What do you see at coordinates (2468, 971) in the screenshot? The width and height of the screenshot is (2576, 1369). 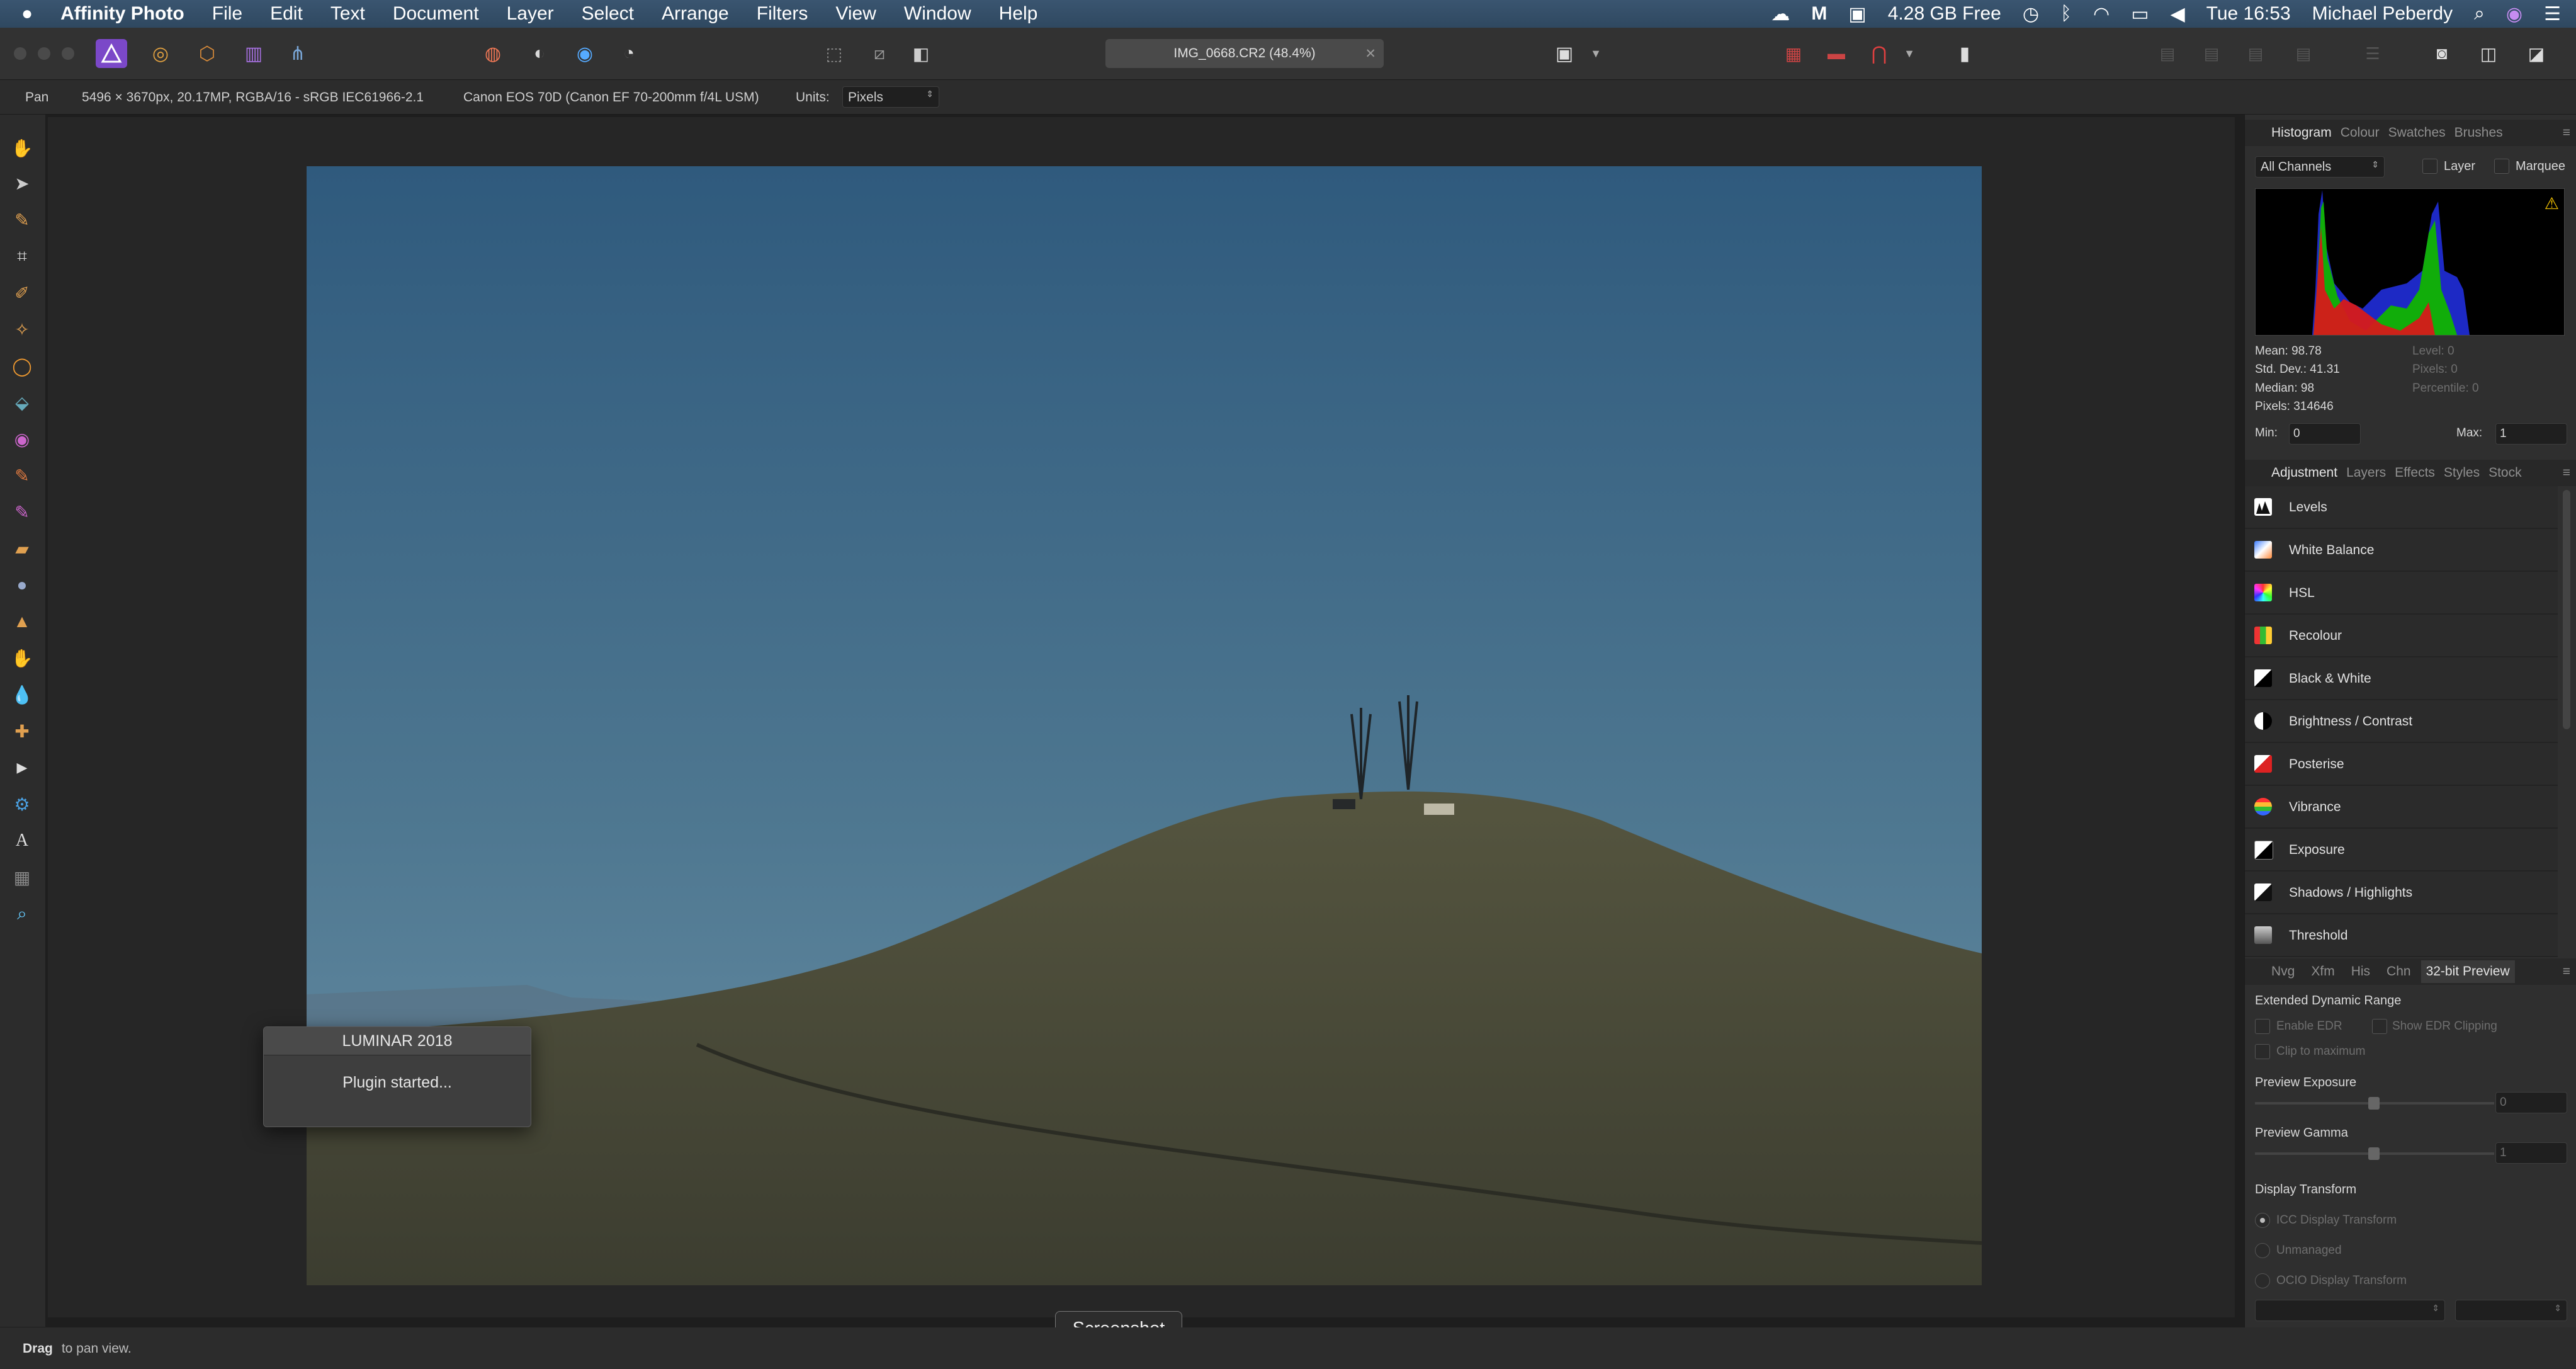 I see `tab-32bit-preview: 32-bit Preview` at bounding box center [2468, 971].